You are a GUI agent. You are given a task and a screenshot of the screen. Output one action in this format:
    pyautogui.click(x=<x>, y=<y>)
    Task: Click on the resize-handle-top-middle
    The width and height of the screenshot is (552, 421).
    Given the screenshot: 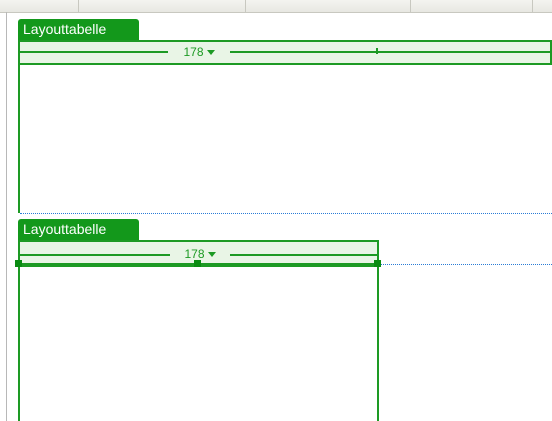 What is the action you would take?
    pyautogui.click(x=197, y=263)
    